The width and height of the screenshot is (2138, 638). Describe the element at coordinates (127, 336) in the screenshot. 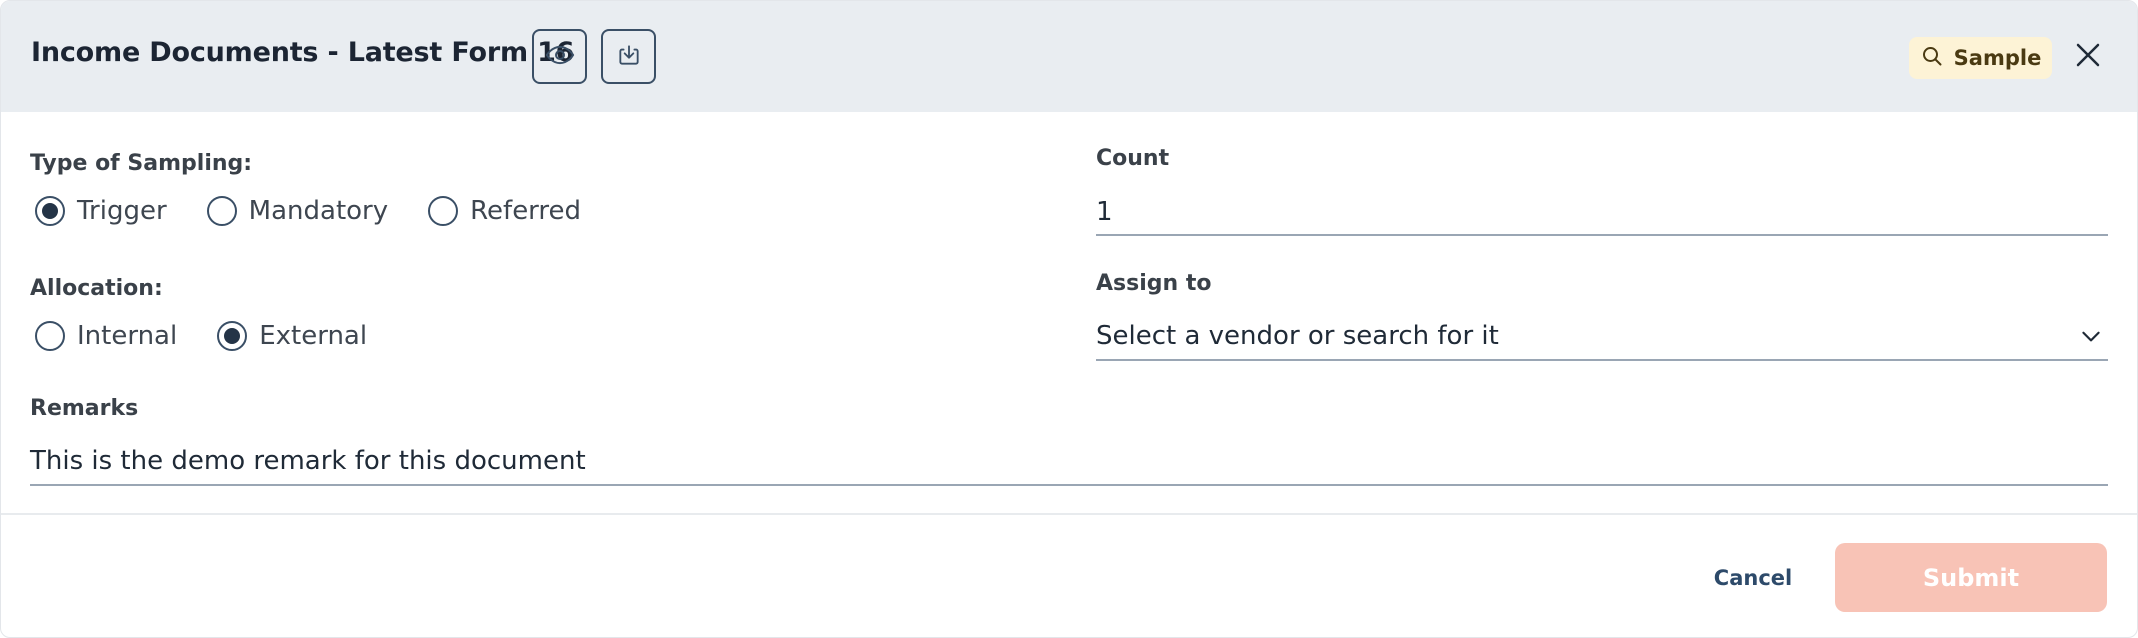

I see `radio-label: Internal` at that location.